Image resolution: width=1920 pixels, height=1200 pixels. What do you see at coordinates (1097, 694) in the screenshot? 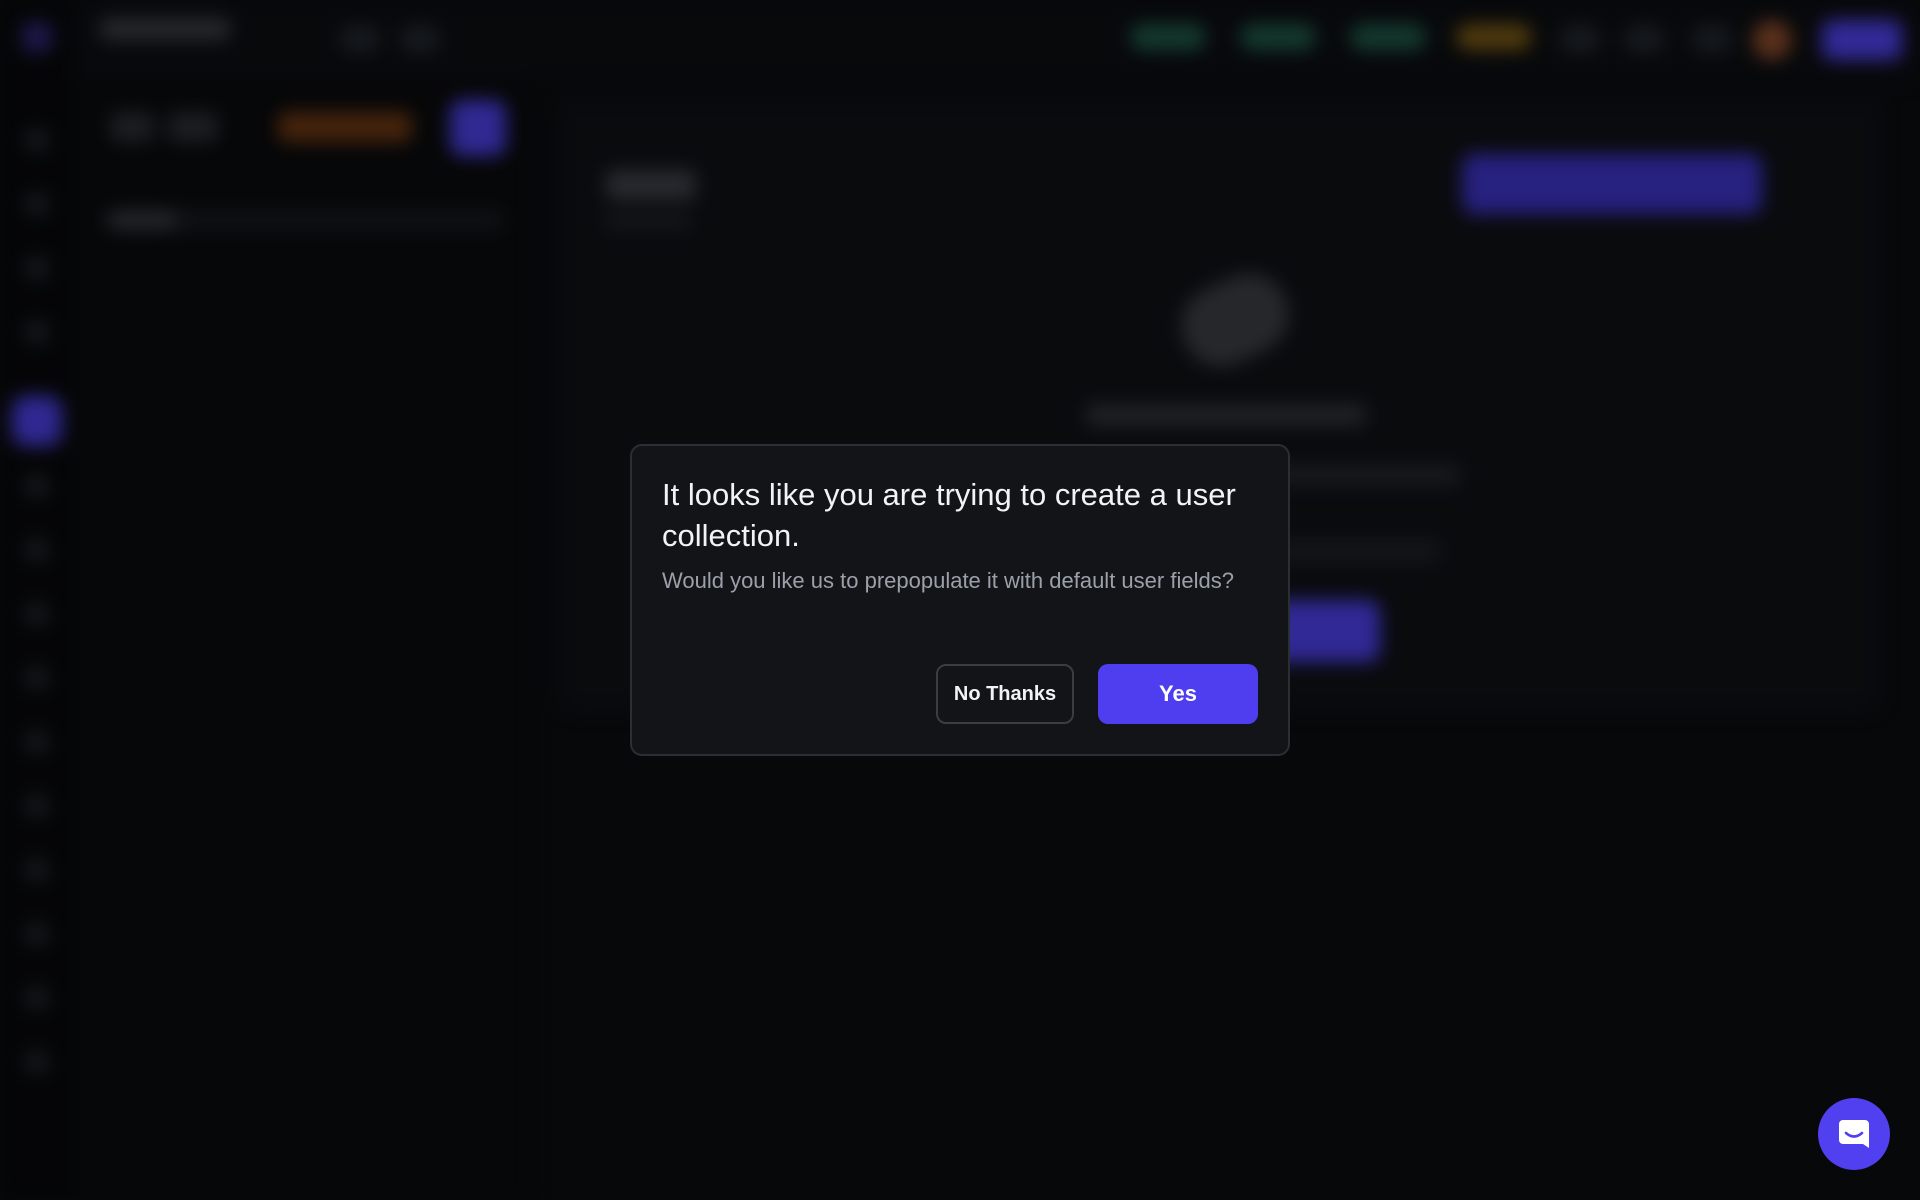
I see `dialog-actions: No Thanks Yes` at bounding box center [1097, 694].